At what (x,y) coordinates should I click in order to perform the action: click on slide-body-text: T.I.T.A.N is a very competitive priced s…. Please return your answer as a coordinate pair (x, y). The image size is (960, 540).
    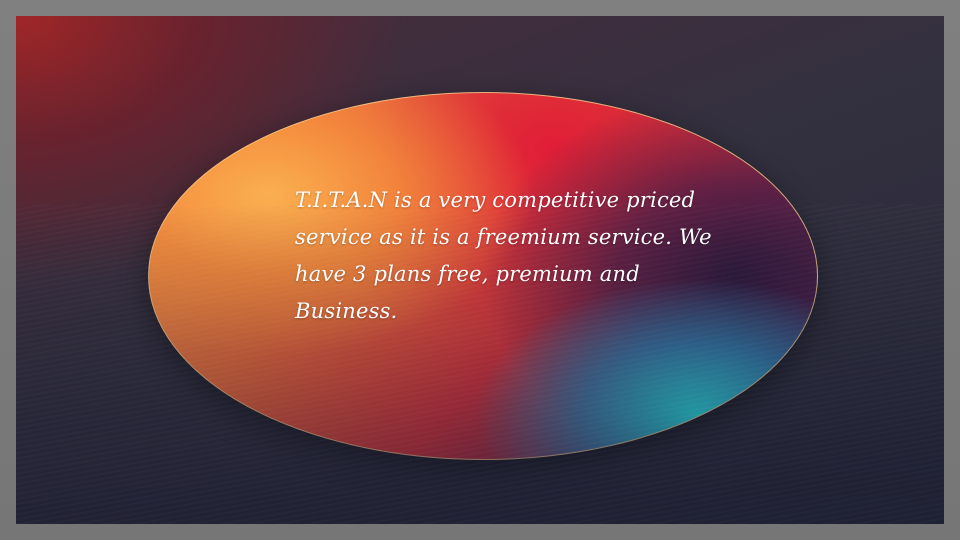
    Looking at the image, I should click on (503, 255).